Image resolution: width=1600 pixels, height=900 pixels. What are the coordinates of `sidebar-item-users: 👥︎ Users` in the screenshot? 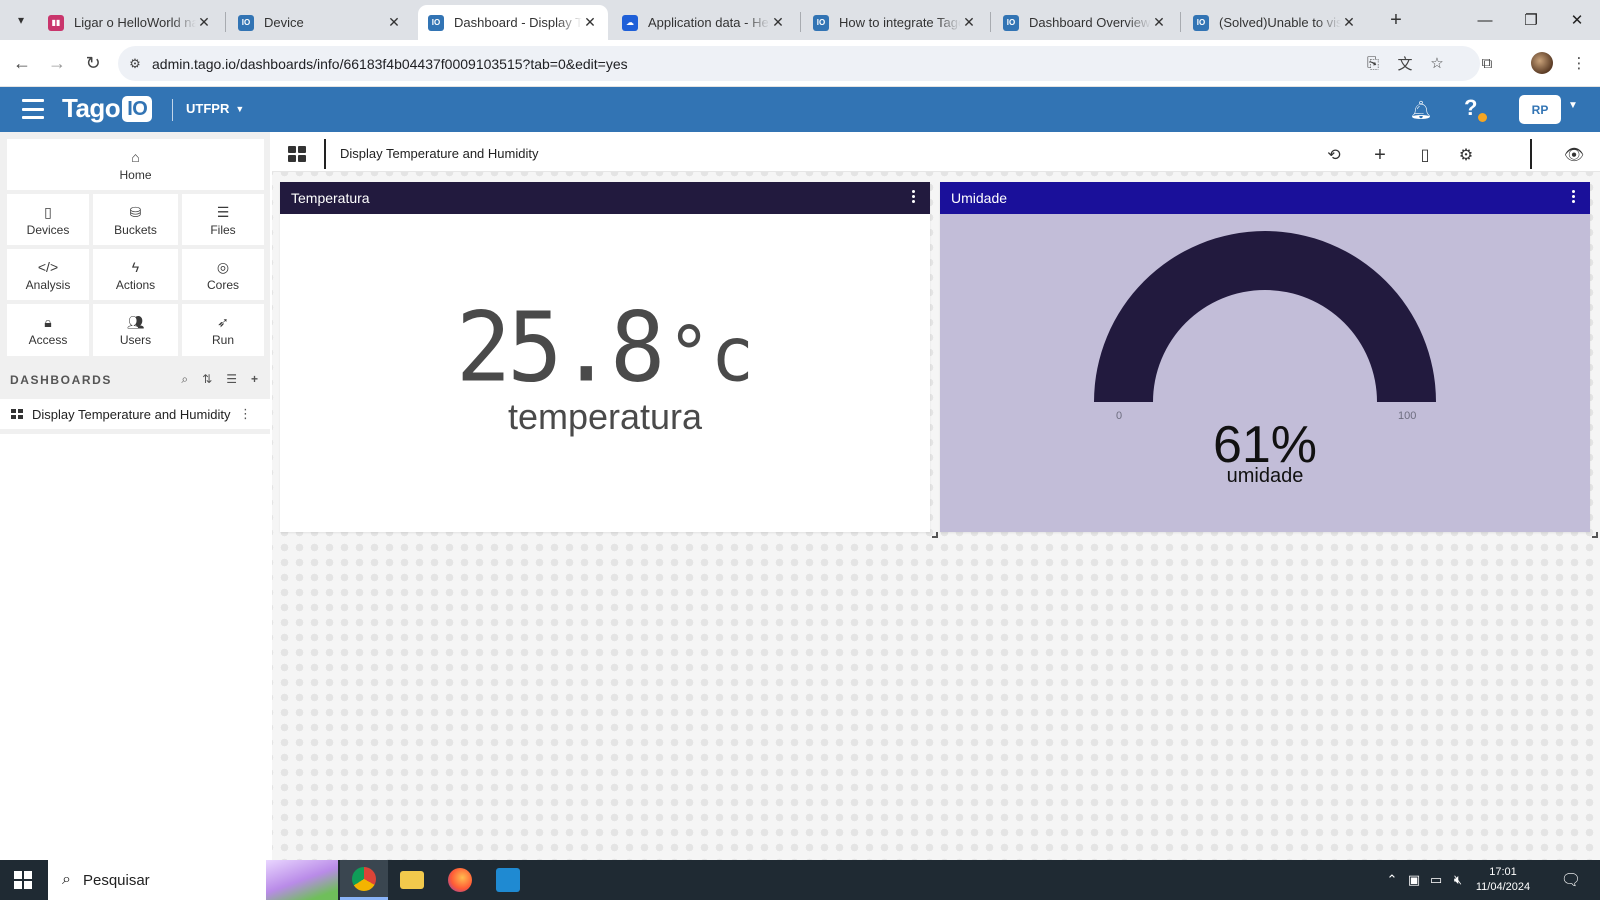 It's located at (135, 330).